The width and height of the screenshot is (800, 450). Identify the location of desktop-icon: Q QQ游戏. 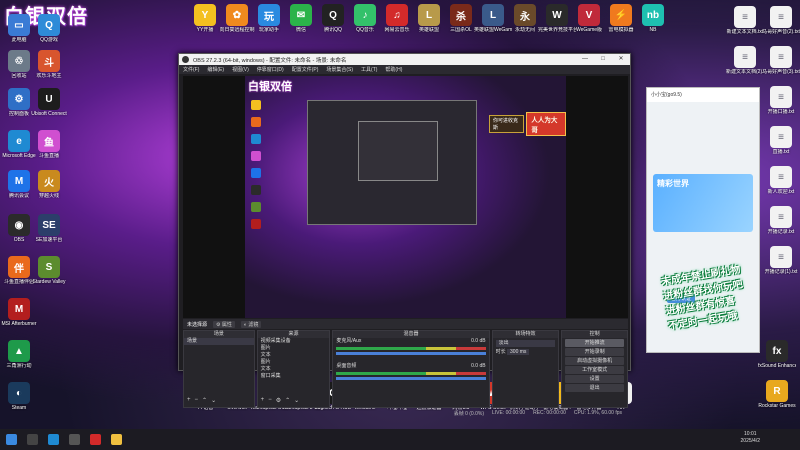
(49, 28).